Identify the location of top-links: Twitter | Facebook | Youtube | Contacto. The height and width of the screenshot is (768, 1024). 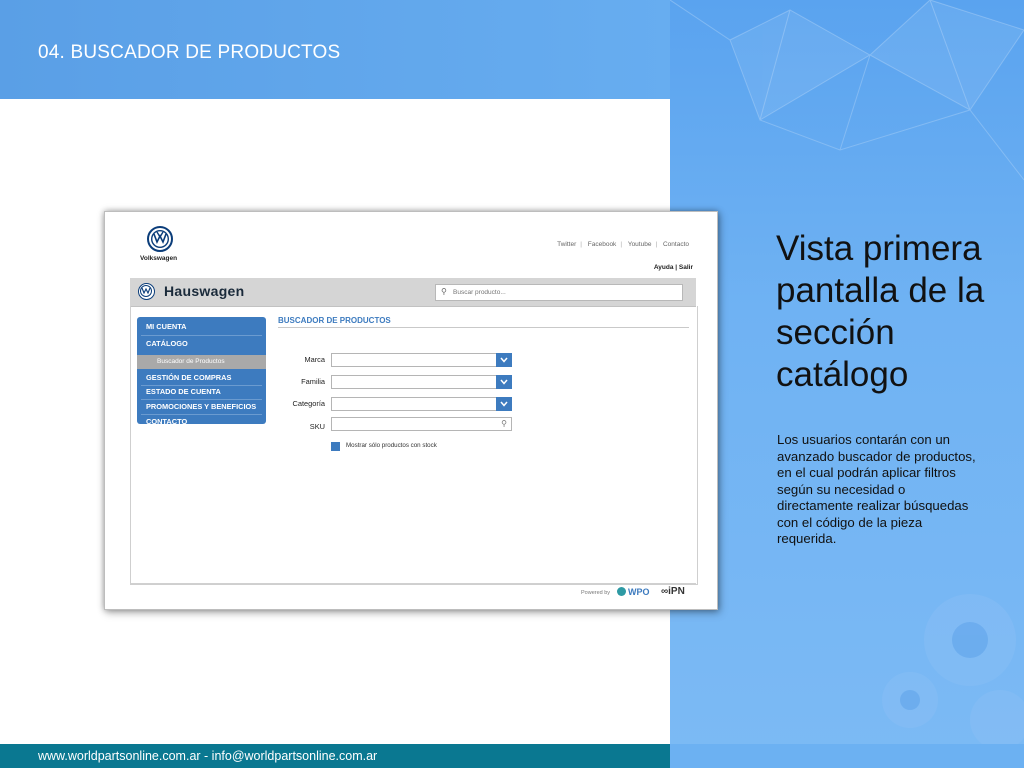
(623, 244).